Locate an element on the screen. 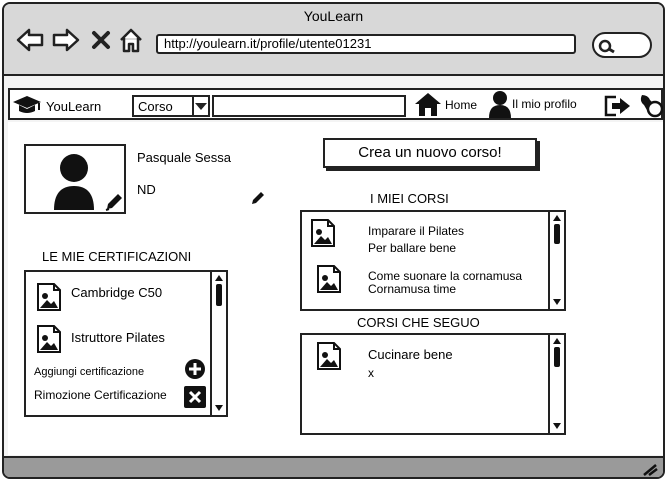 This screenshot has width=667, height=481. url-field: http://youlearn.it/profile/utente01231 is located at coordinates (366, 44).